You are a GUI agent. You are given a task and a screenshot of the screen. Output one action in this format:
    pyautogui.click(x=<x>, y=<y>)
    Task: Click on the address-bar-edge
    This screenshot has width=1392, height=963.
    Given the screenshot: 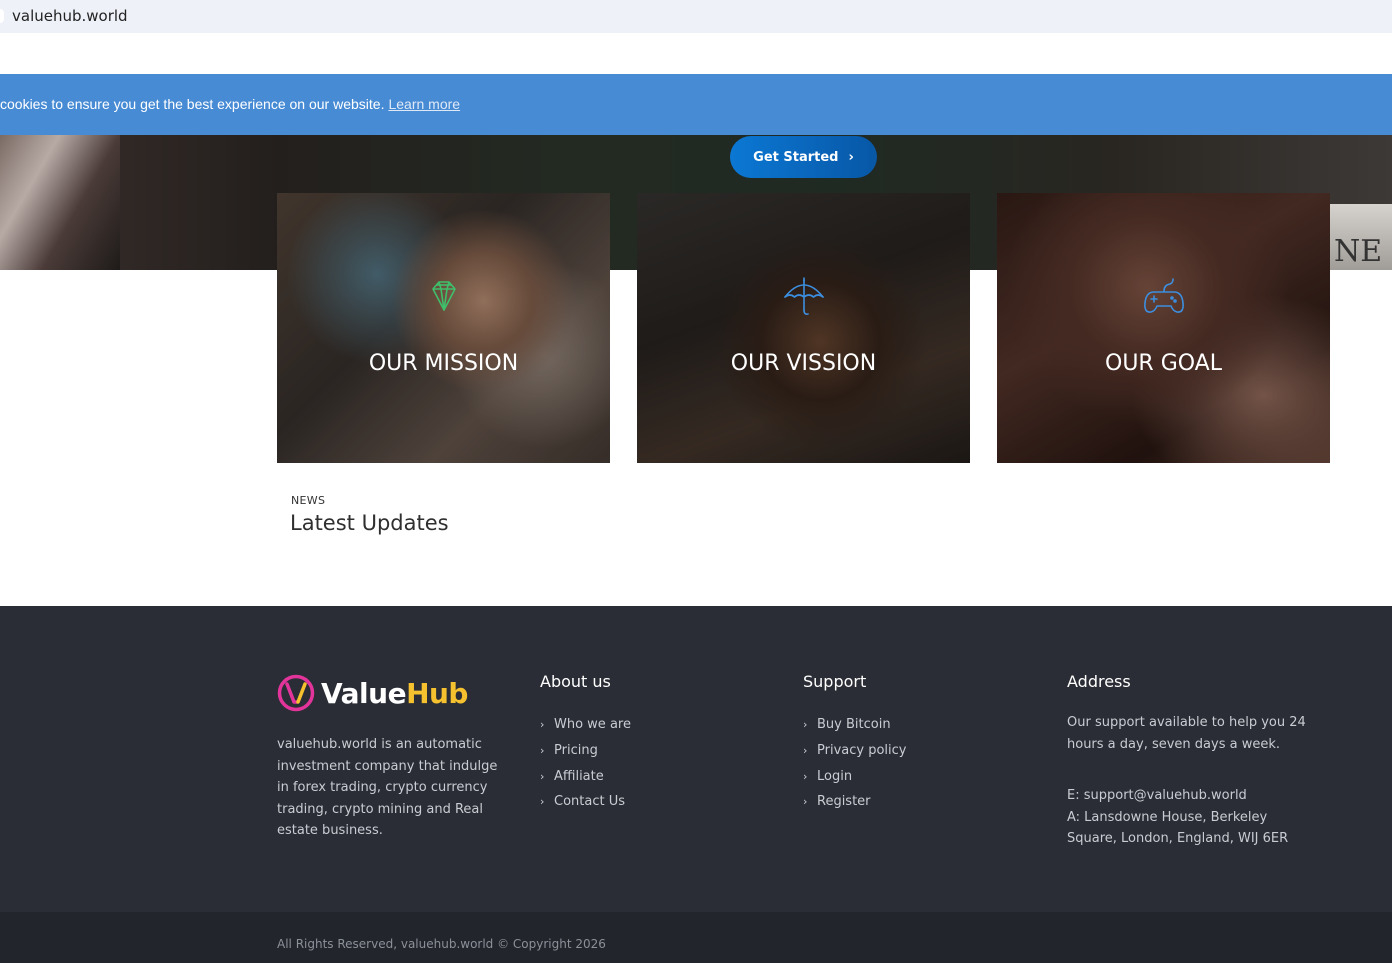 What is the action you would take?
    pyautogui.click(x=2, y=16)
    